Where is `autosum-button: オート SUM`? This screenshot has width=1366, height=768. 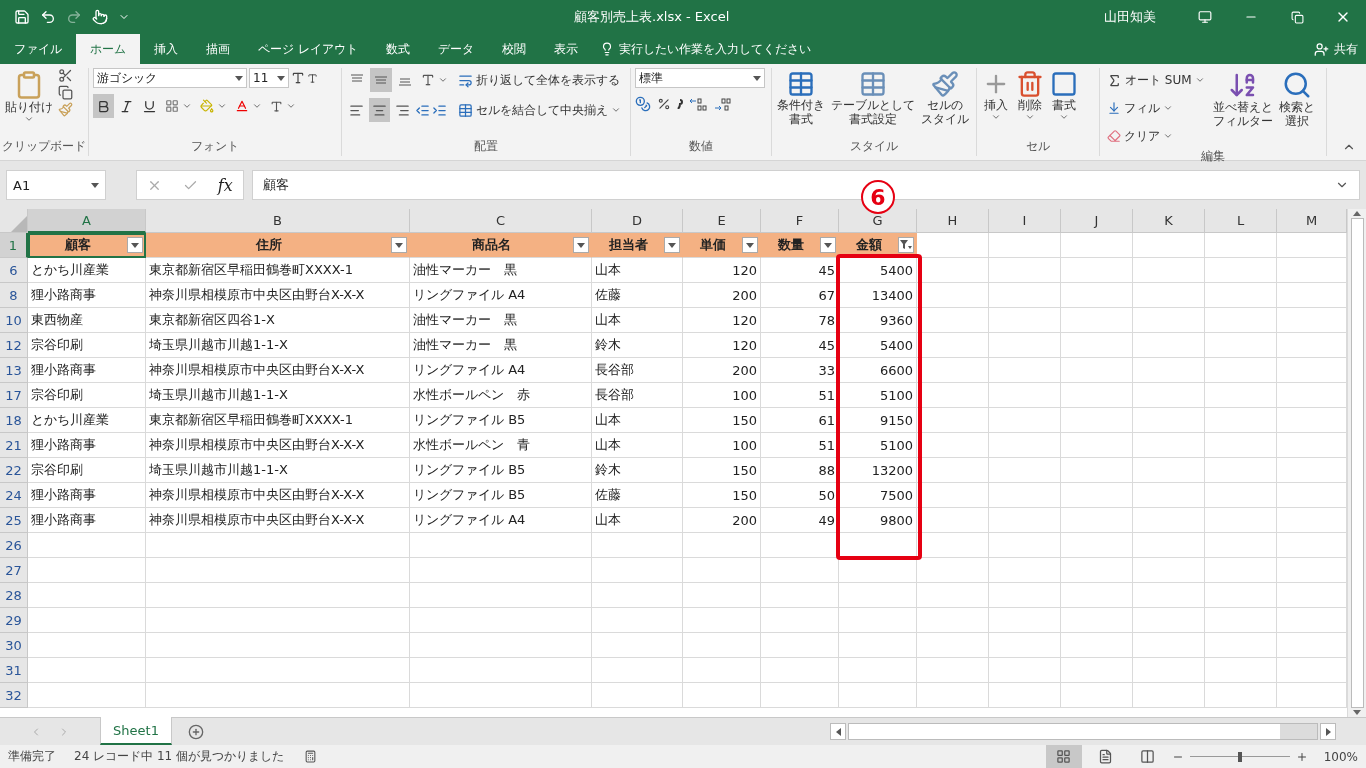 autosum-button: オート SUM is located at coordinates (1156, 80).